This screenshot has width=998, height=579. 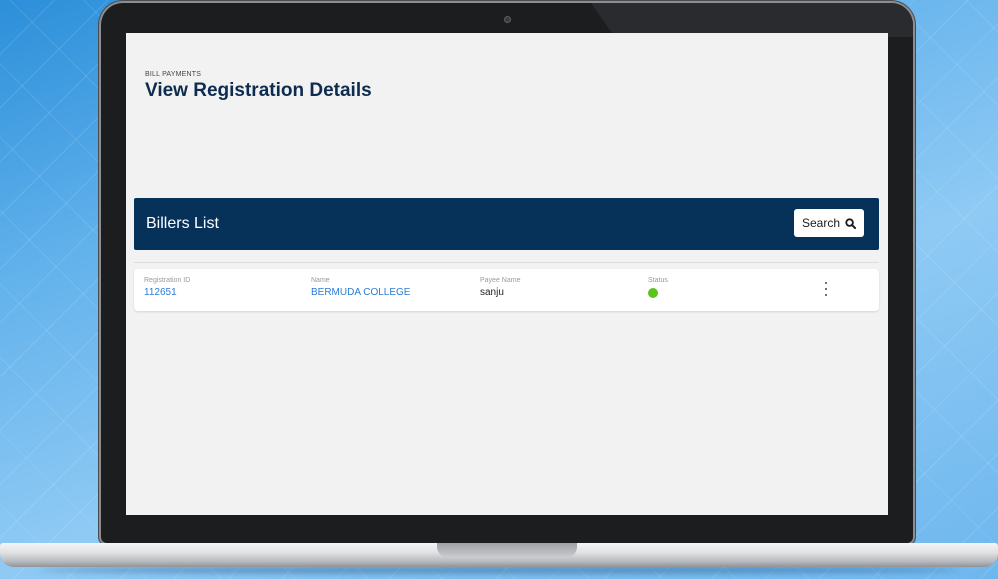 I want to click on list-divider, so click(x=506, y=262).